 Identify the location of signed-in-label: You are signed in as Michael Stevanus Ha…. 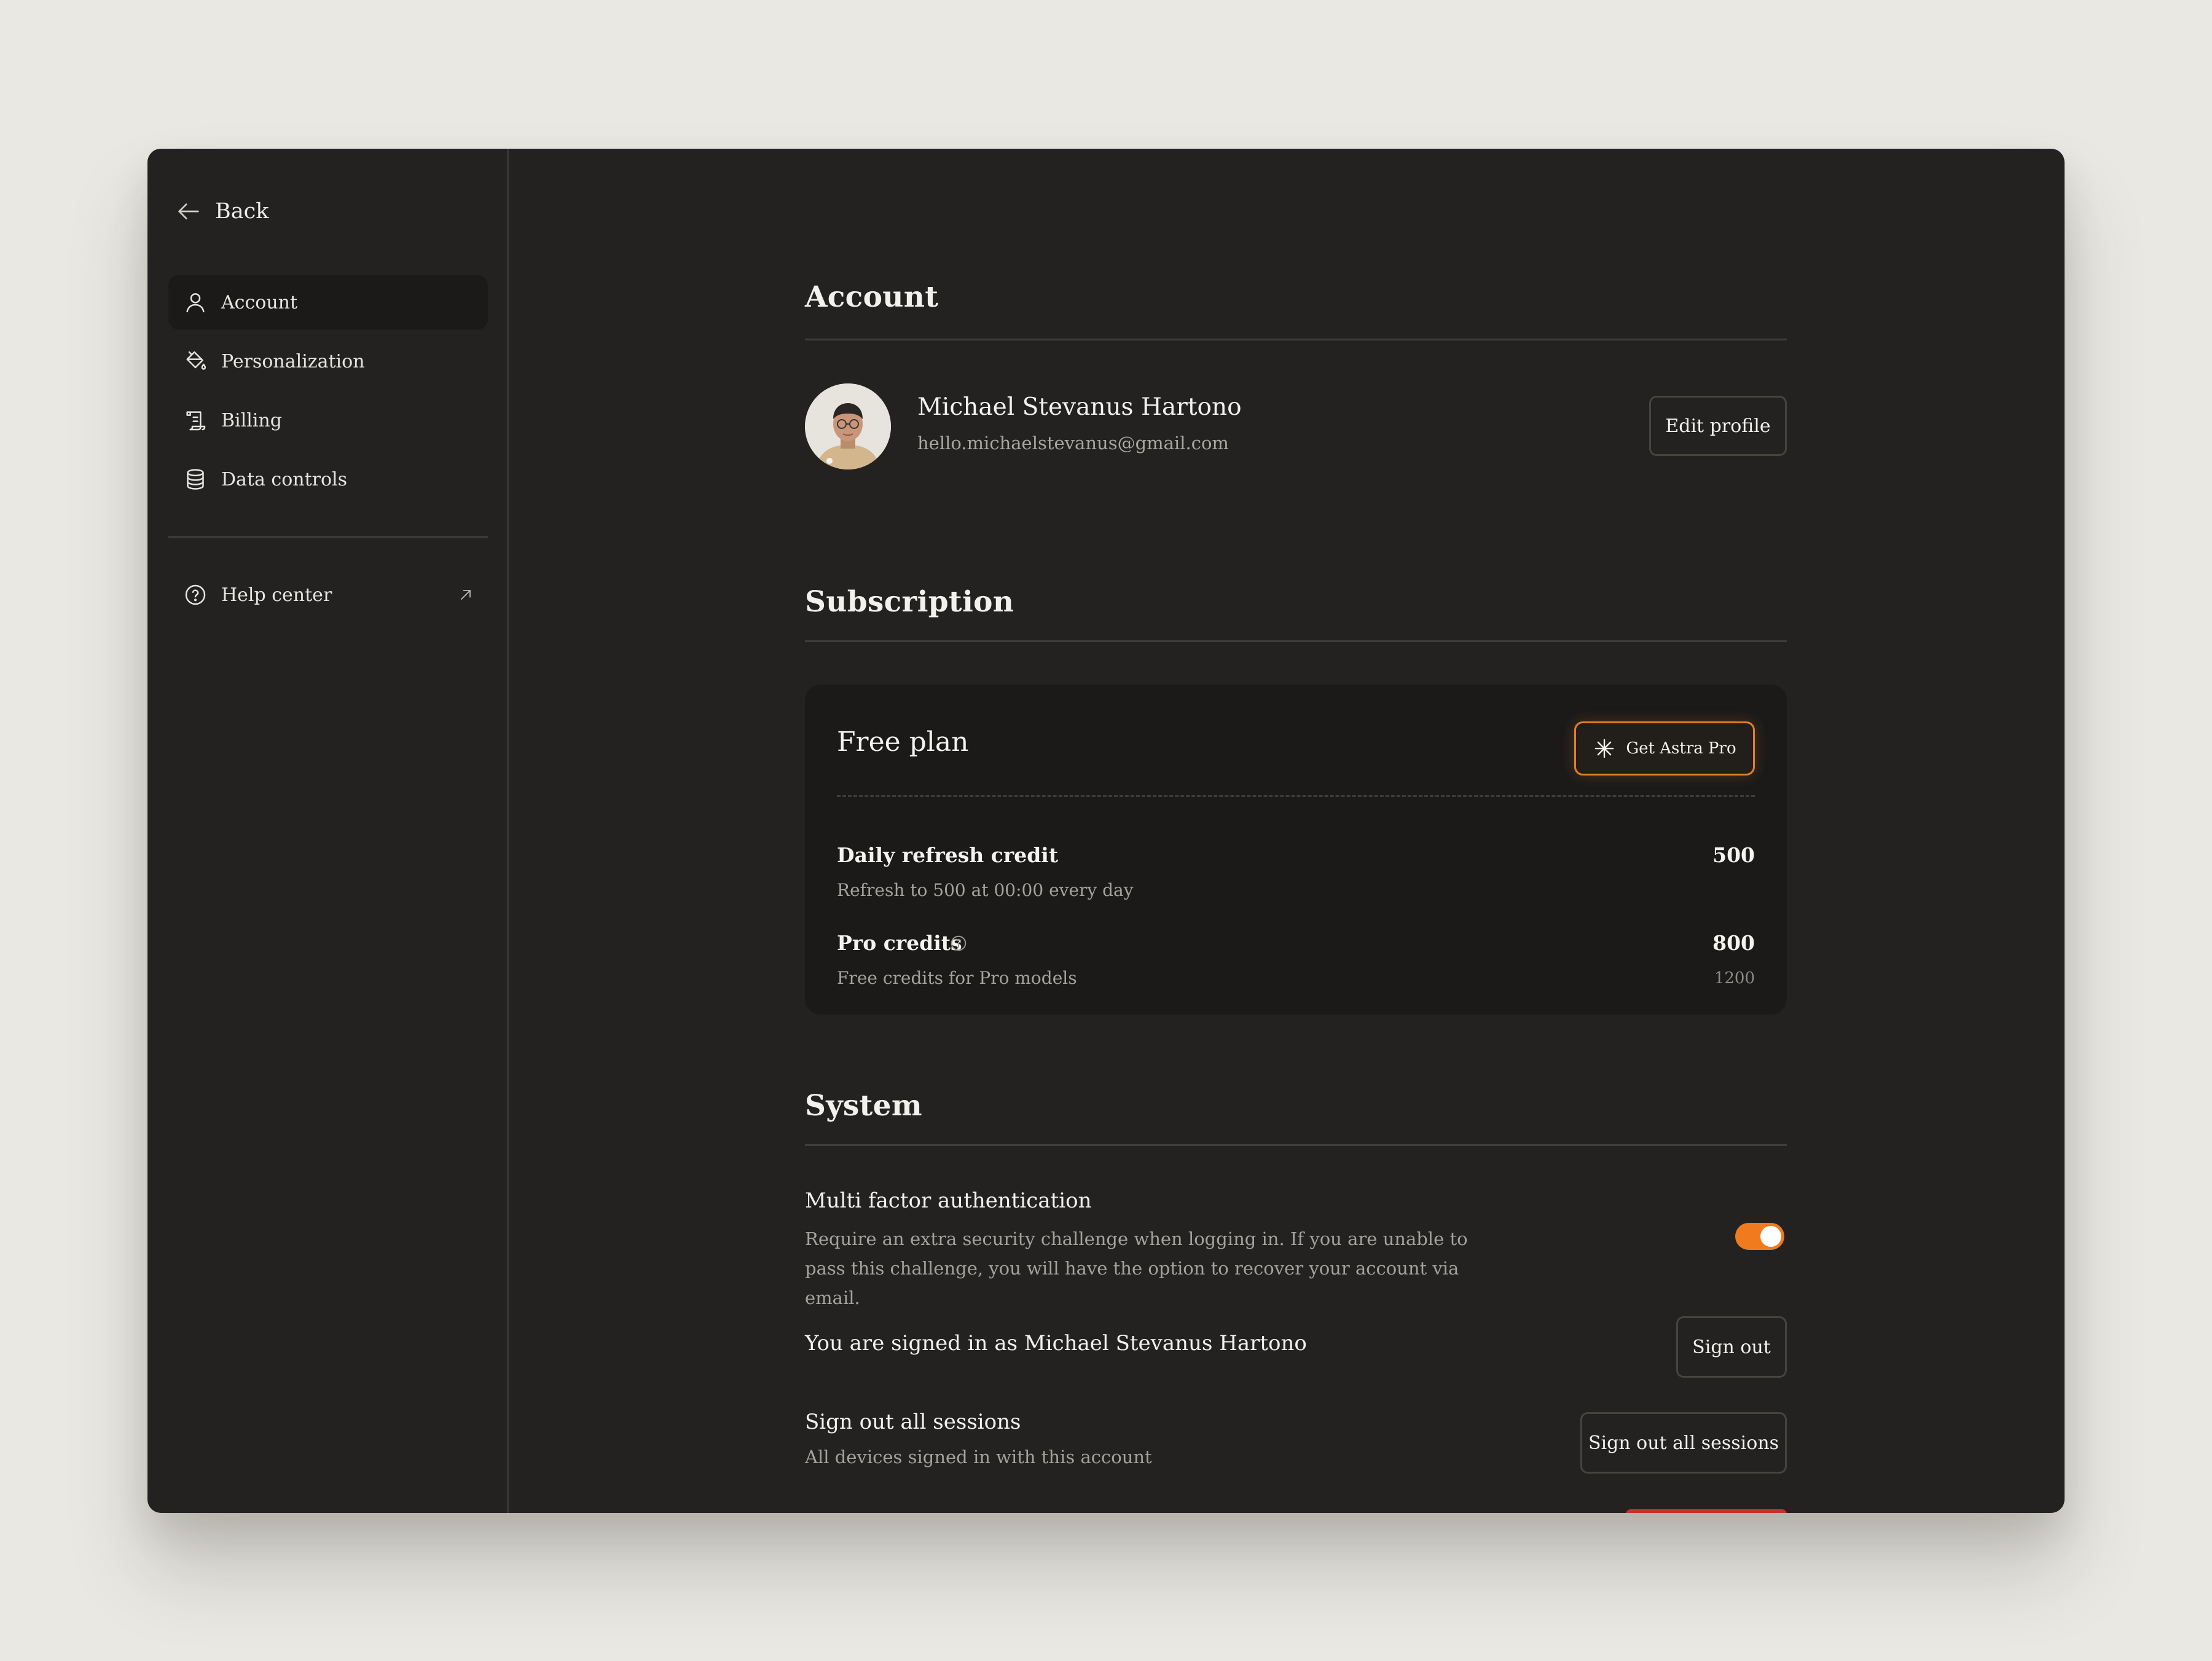
(1056, 1343).